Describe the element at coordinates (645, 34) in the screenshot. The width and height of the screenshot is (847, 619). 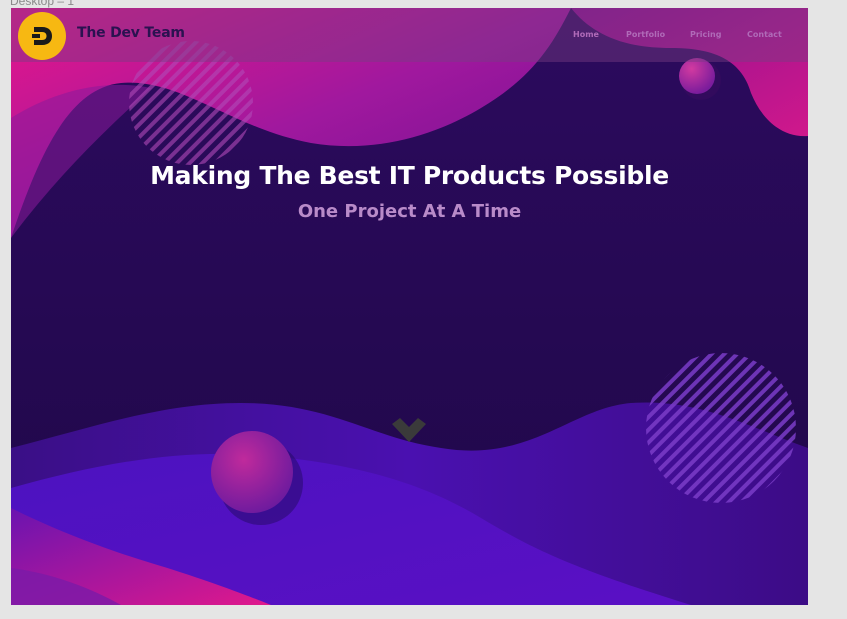
I see `nav-link-portfolio: Portfolio` at that location.